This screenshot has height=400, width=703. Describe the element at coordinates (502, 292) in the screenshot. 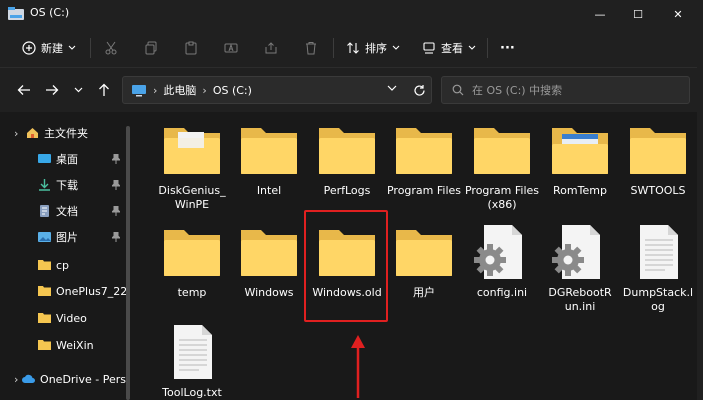

I see `file-name: config.ini` at that location.